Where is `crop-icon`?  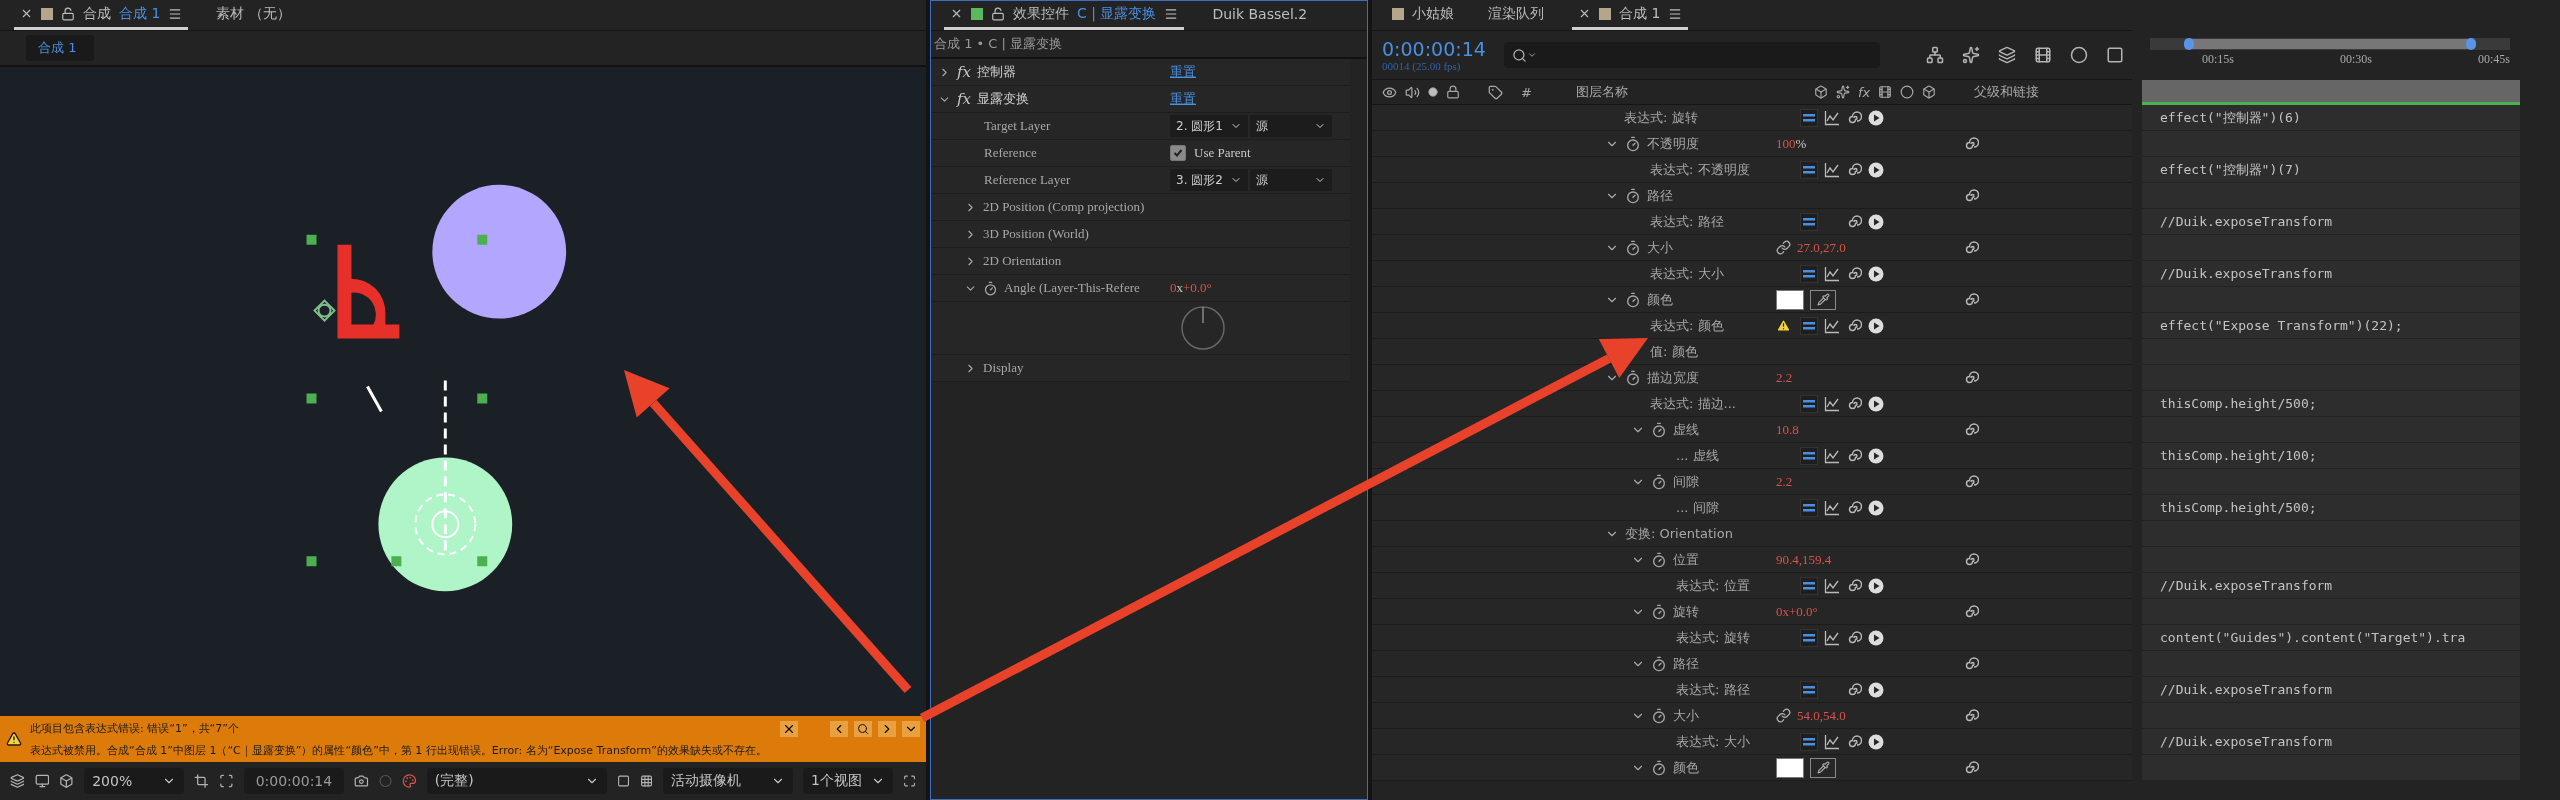
crop-icon is located at coordinates (201, 781).